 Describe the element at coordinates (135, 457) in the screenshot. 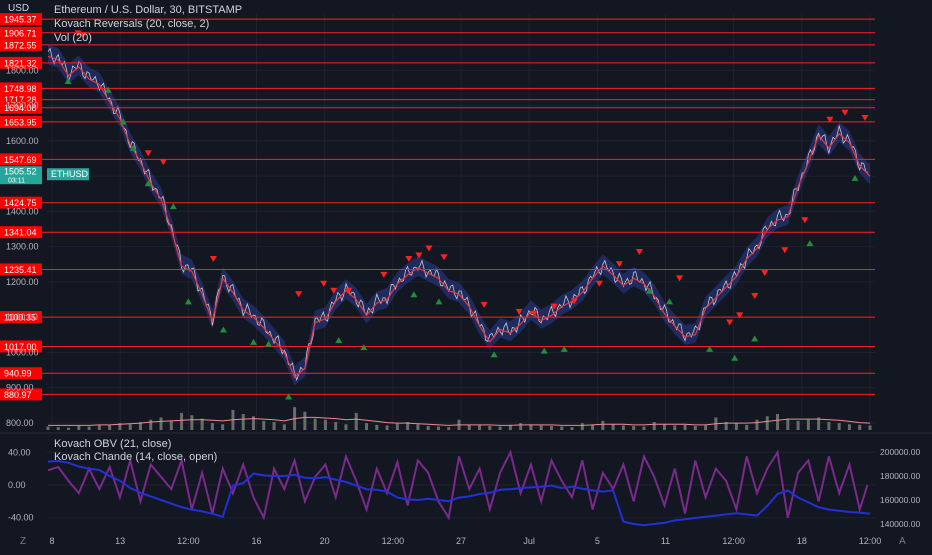

I see `legend-kovach-chande: Kovach Chande (14, close, open)` at that location.